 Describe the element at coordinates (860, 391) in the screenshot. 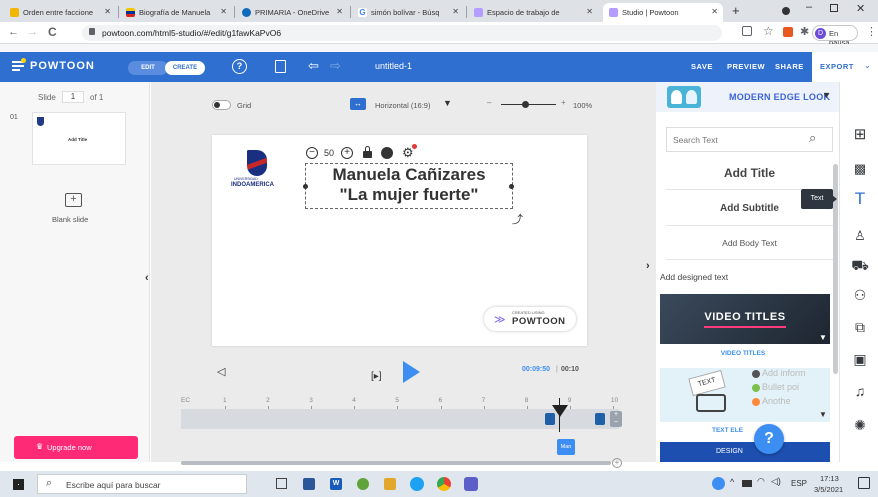

I see `music-icon: ♫` at that location.